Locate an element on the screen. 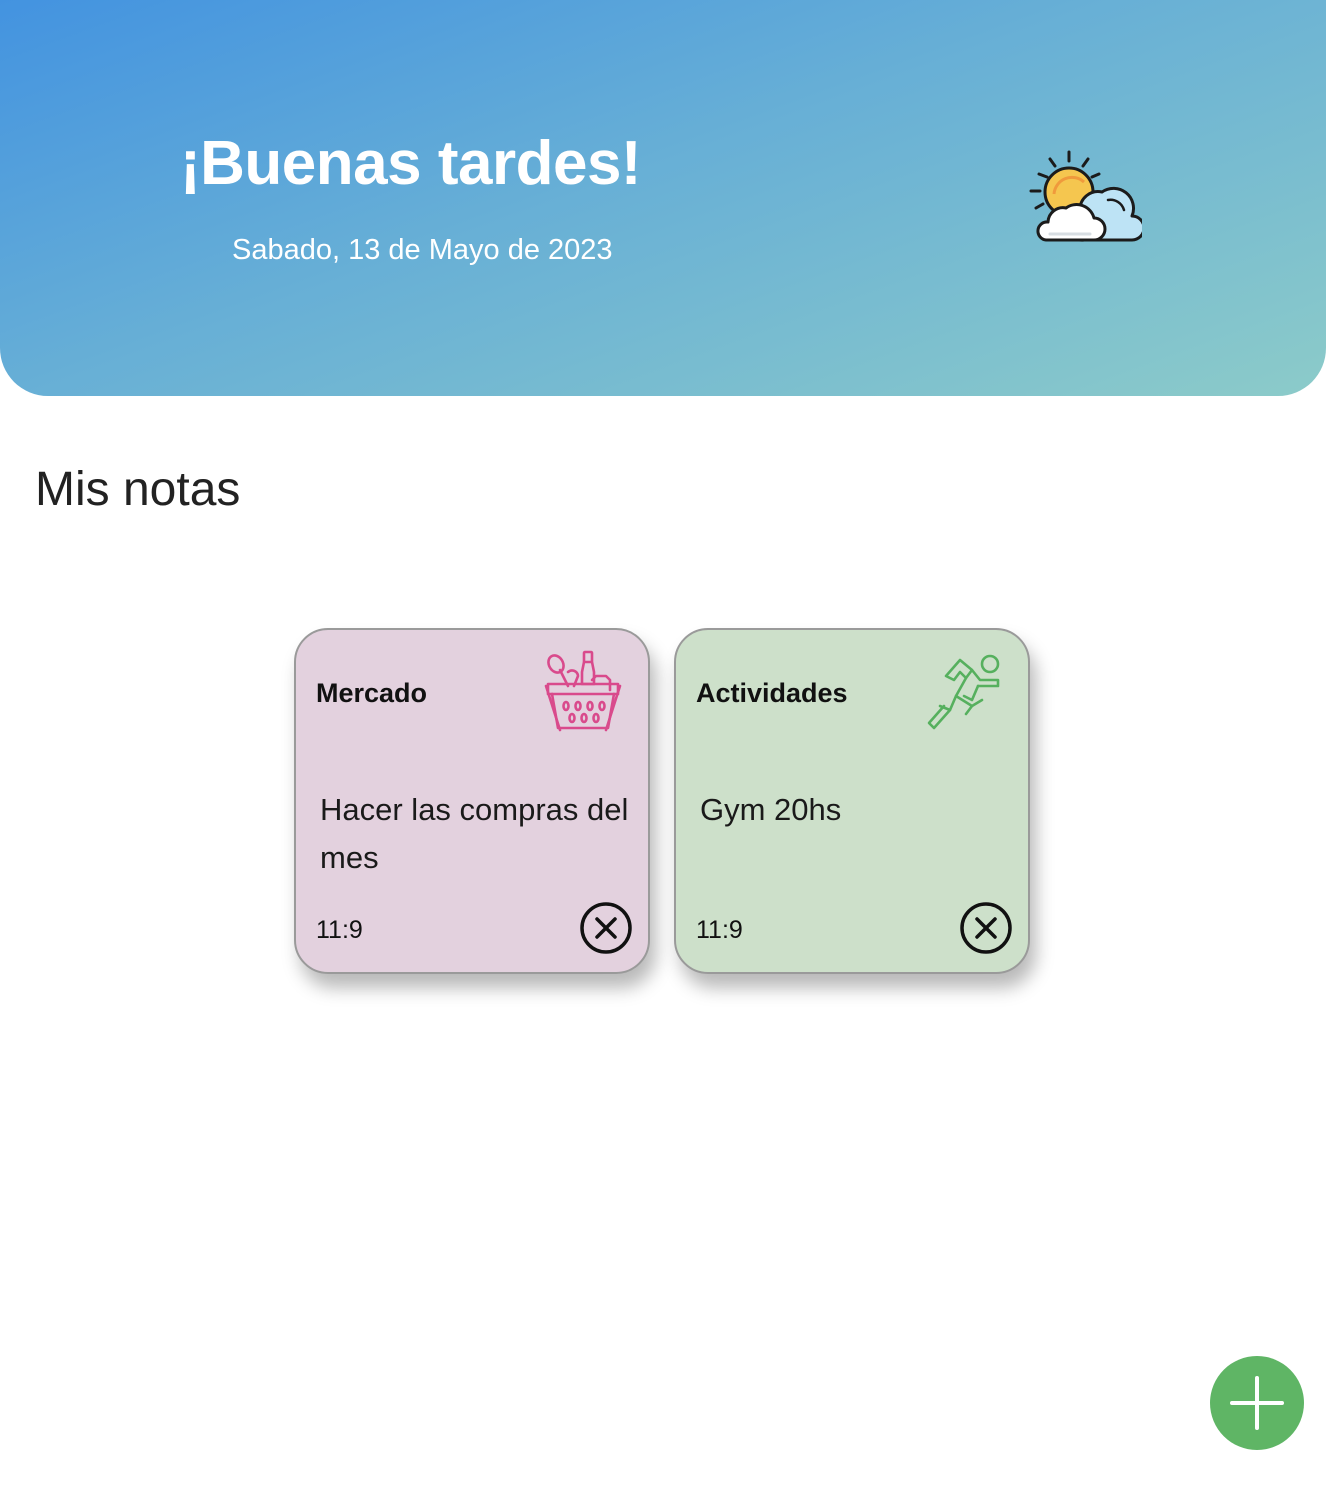 This screenshot has height=1486, width=1326. add-note-button is located at coordinates (1257, 1403).